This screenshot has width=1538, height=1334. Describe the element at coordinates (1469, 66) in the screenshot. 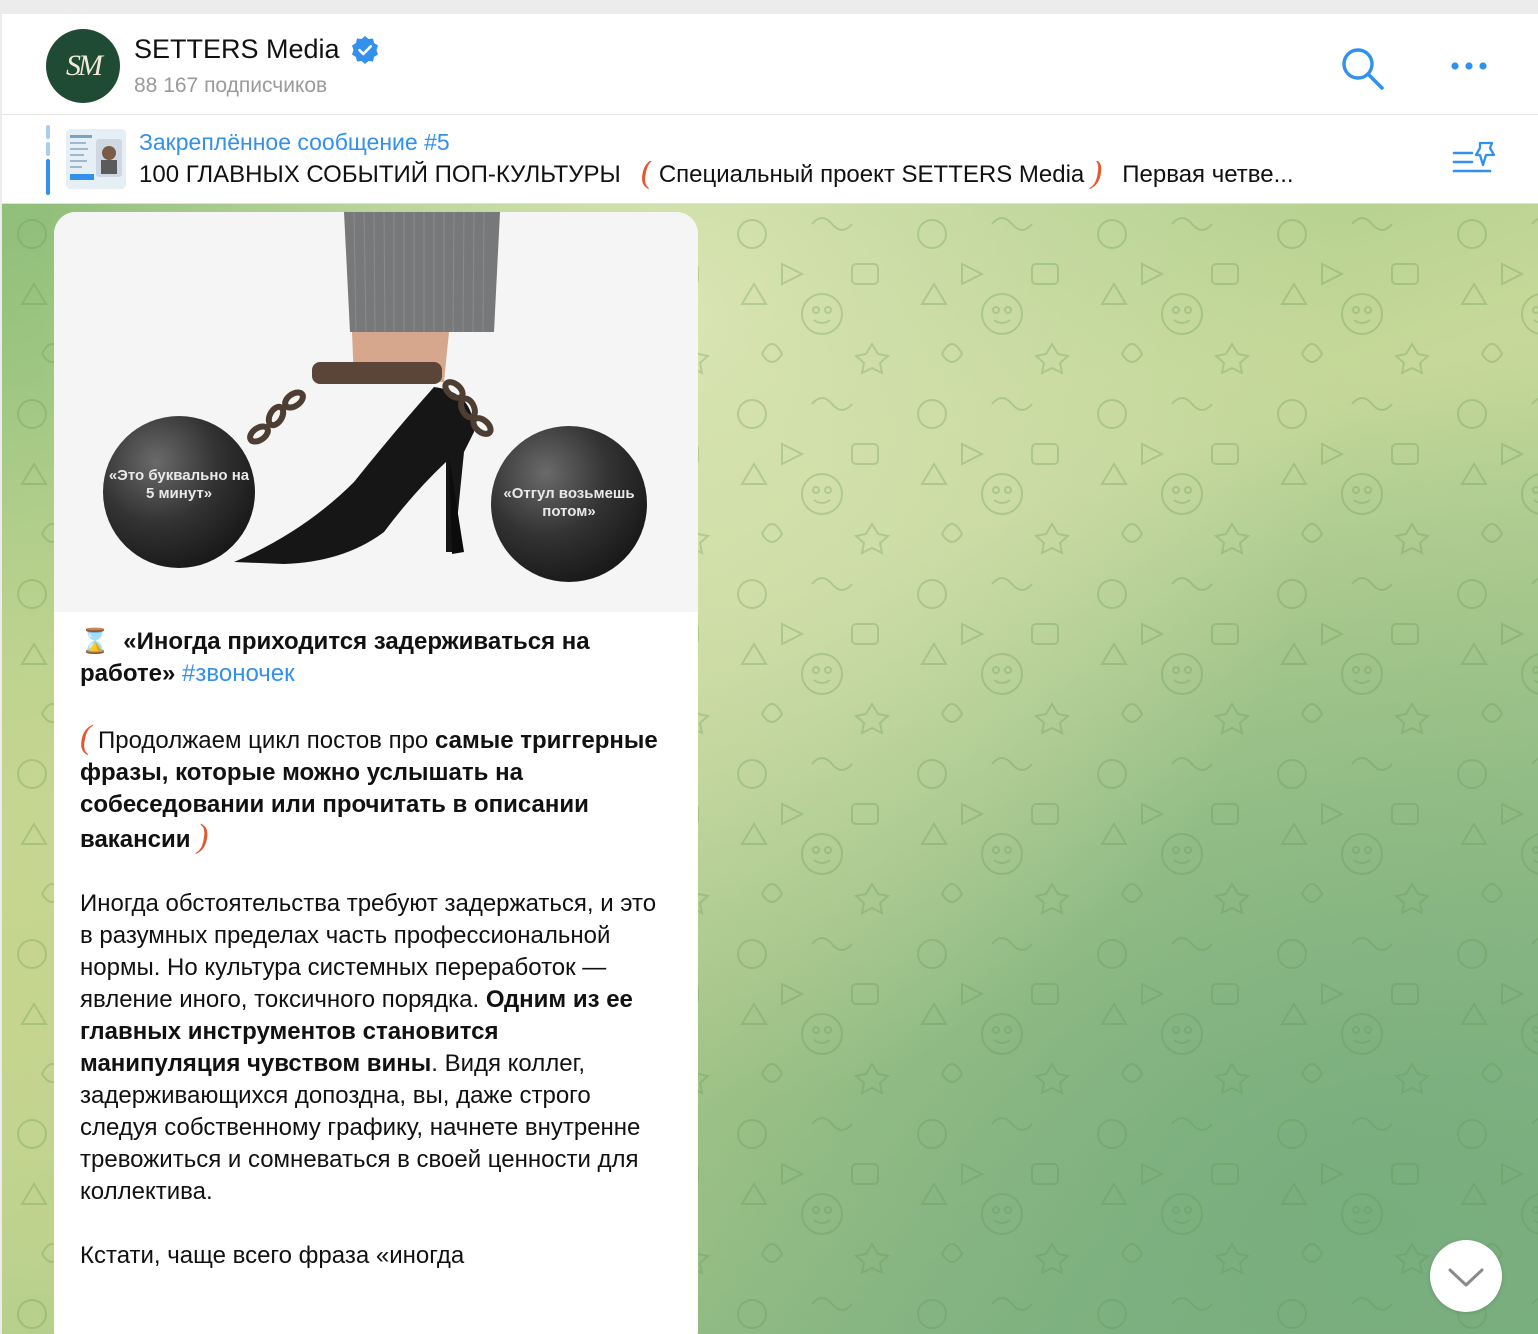

I see `more-dots-icon` at that location.